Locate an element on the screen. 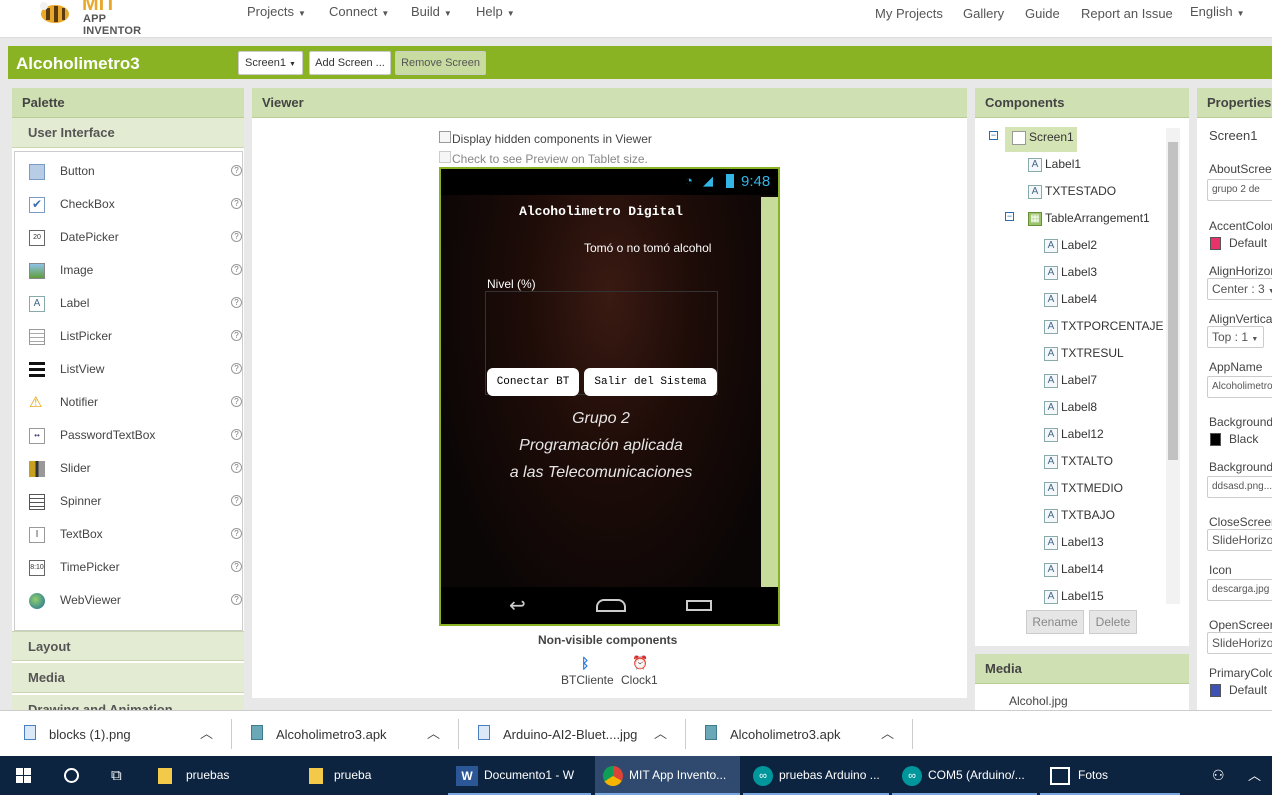 The height and width of the screenshot is (795, 1272). delete-button: Delete is located at coordinates (1113, 622).